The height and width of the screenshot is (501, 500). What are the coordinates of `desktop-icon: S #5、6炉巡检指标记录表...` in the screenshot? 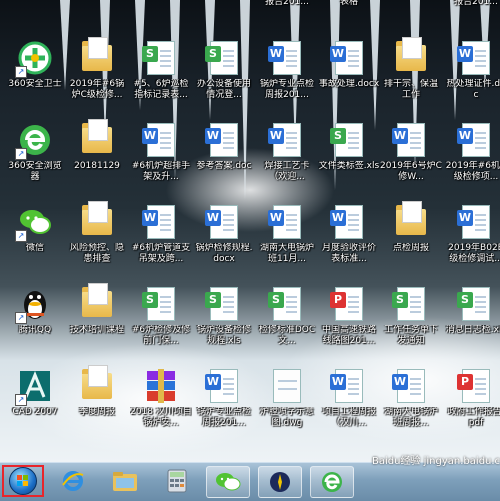 It's located at (161, 74).